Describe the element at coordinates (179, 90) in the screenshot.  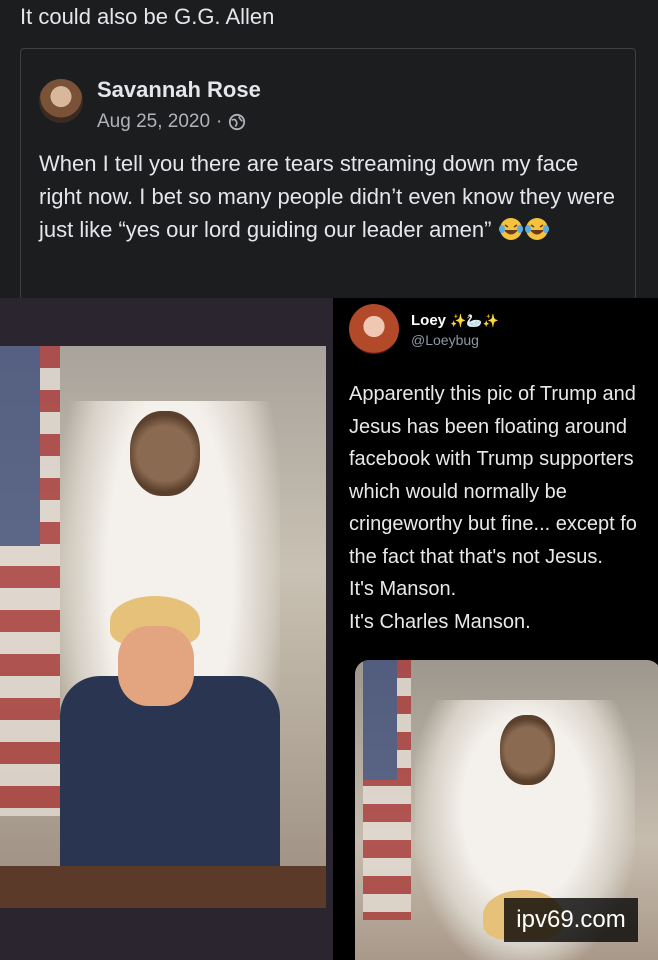
I see `author-name: Savannah Rose` at that location.